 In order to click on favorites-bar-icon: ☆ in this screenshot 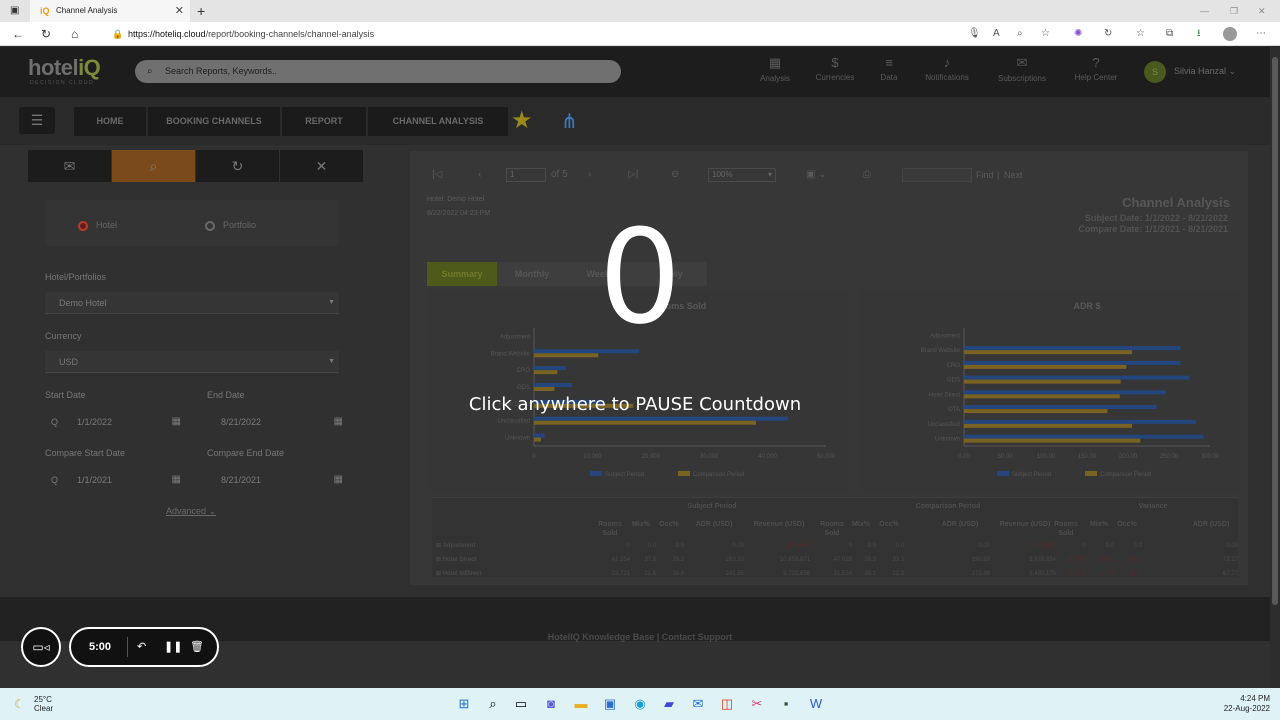, I will do `click(1140, 34)`.